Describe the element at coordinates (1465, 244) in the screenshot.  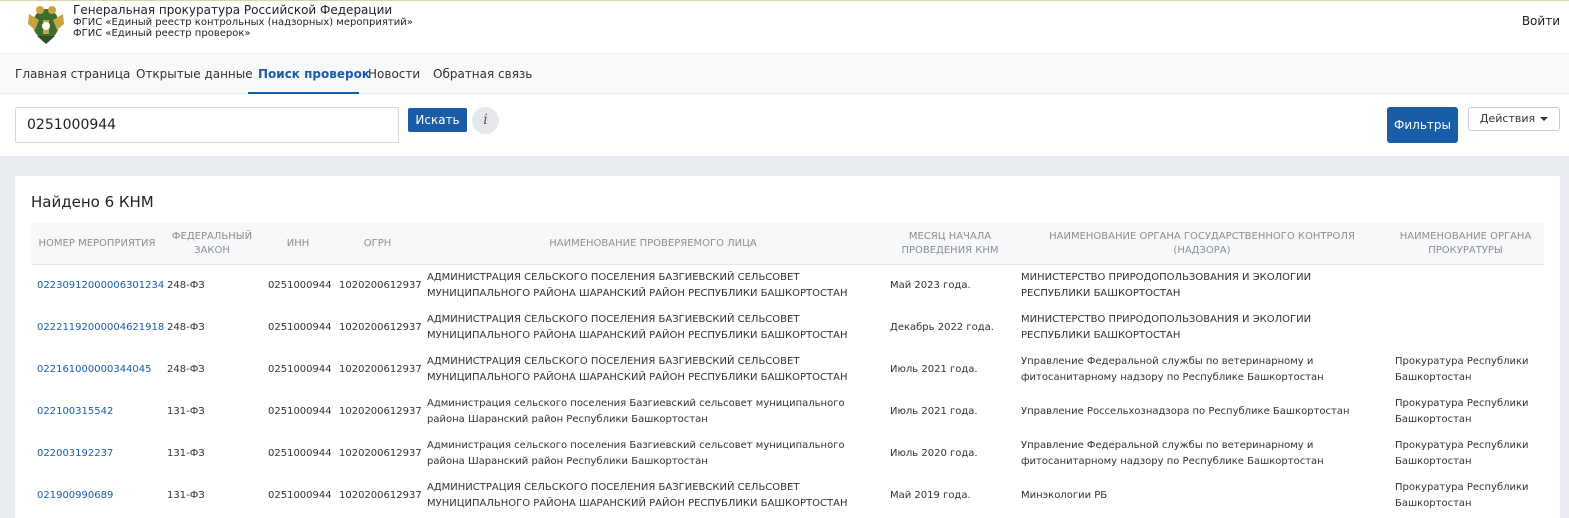
I see `col-prosecutor: Наименование органа прокуратуры` at that location.